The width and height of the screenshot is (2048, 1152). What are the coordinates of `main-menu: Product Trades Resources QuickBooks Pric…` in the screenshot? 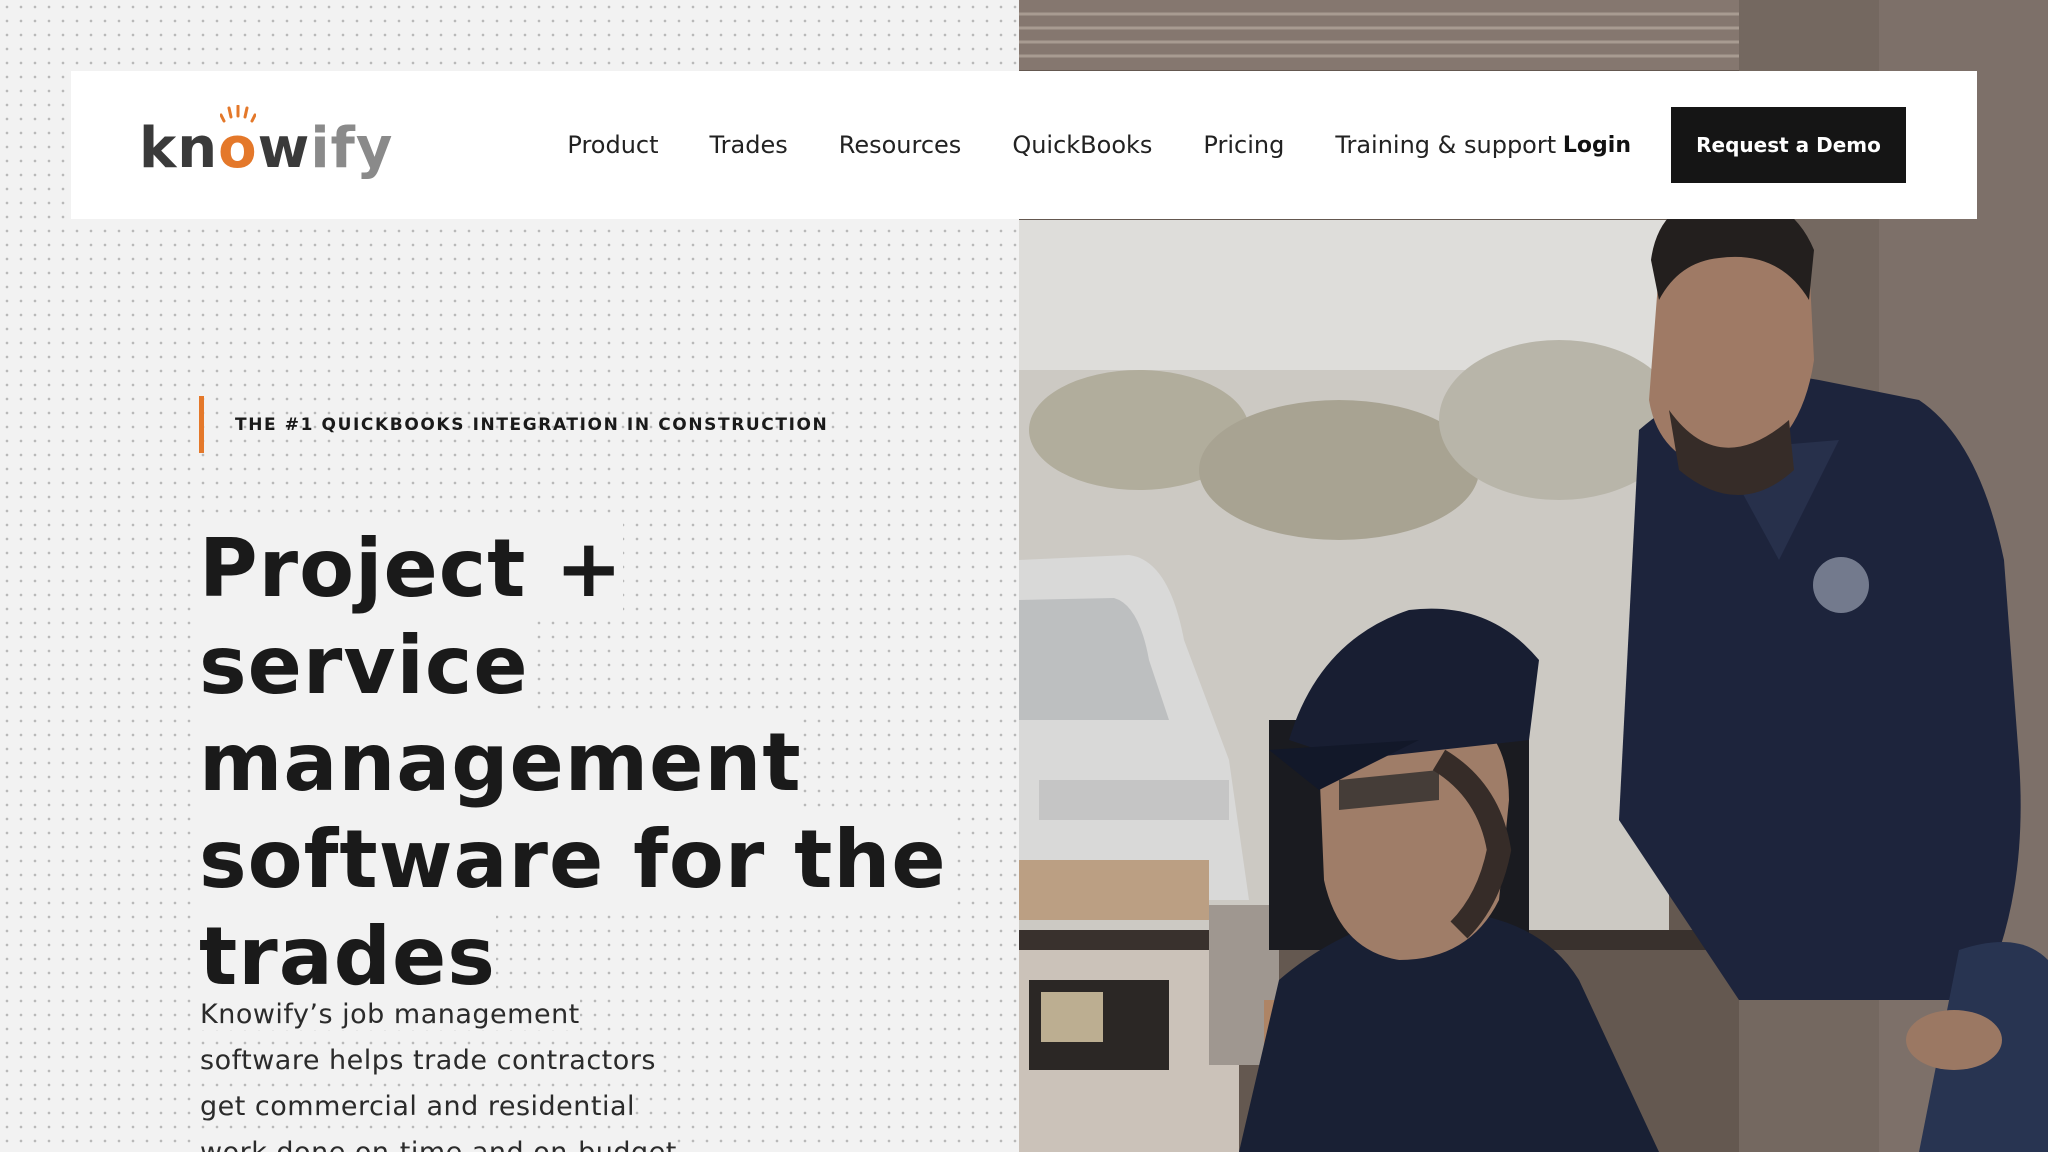 It's located at (1061, 145).